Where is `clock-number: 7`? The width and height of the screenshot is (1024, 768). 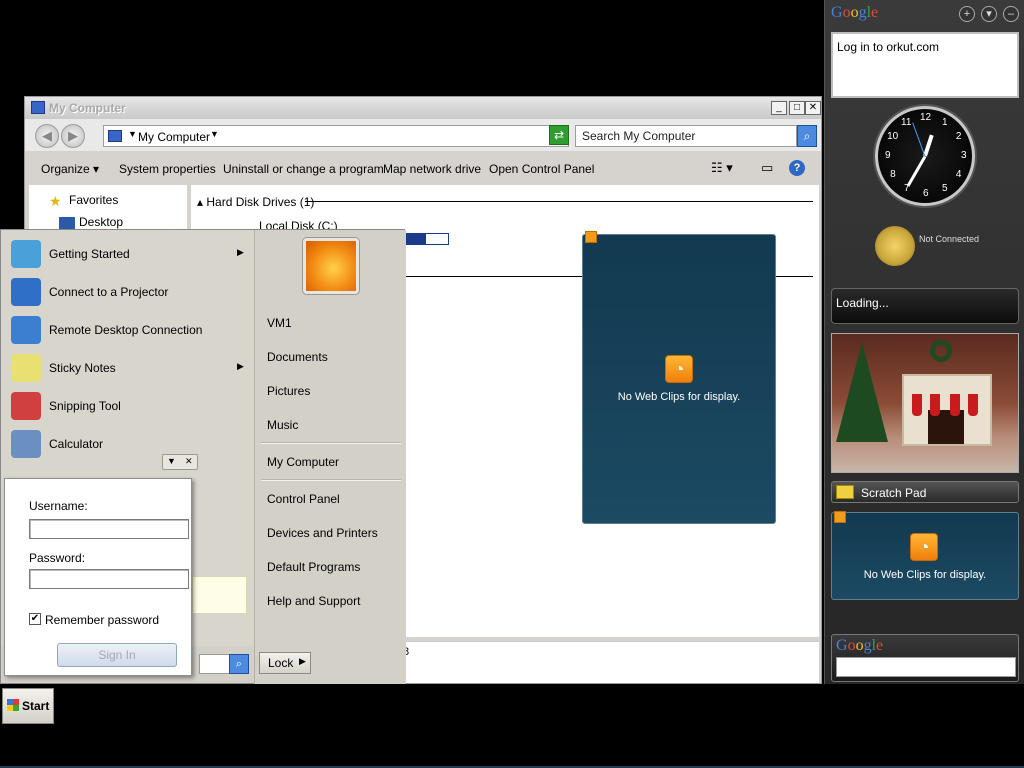 clock-number: 7 is located at coordinates (907, 188).